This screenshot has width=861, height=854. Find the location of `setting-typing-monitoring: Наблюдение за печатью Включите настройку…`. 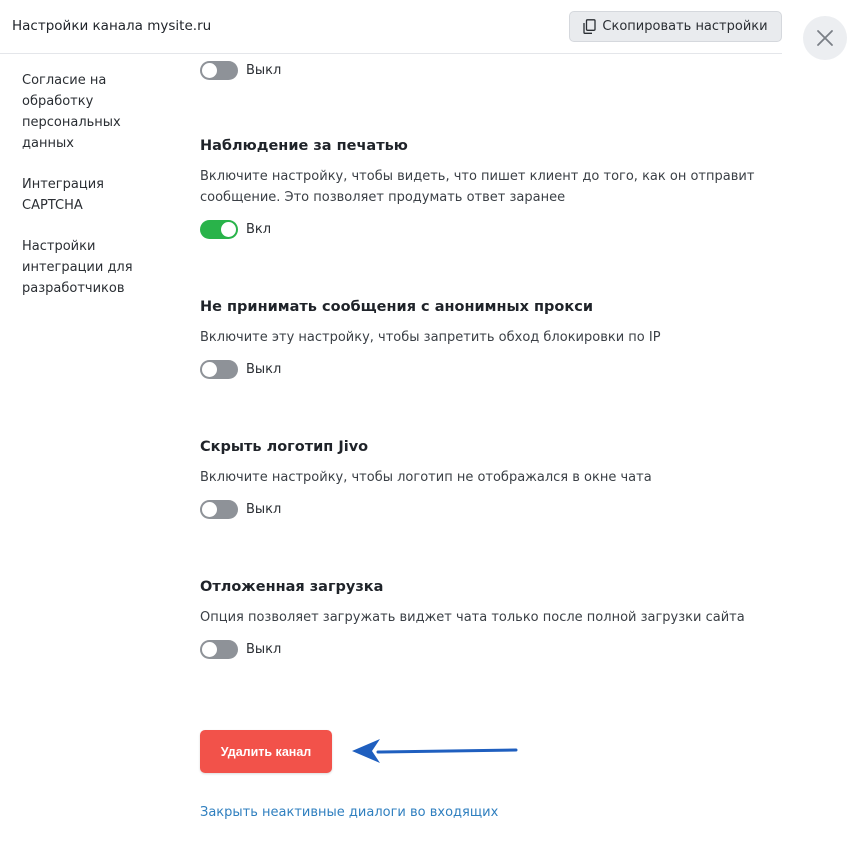

setting-typing-monitoring: Наблюдение за печатью Включите настройку… is located at coordinates (480, 187).